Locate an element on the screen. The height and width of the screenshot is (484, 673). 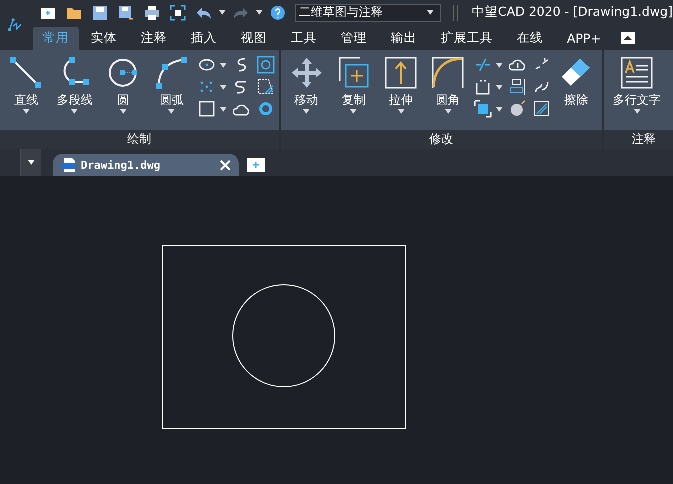
tool-button: 多段线 is located at coordinates (74, 85).